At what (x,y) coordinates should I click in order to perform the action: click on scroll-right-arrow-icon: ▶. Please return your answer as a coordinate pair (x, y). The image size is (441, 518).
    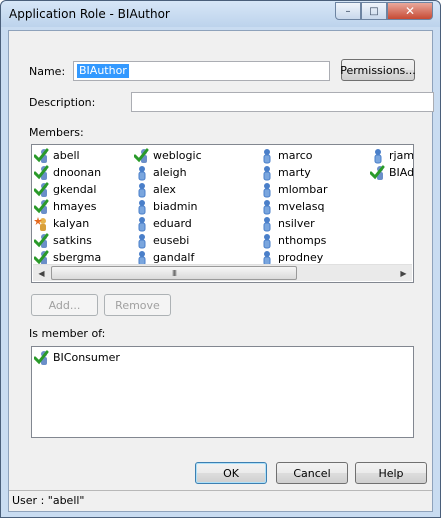
    Looking at the image, I should click on (403, 273).